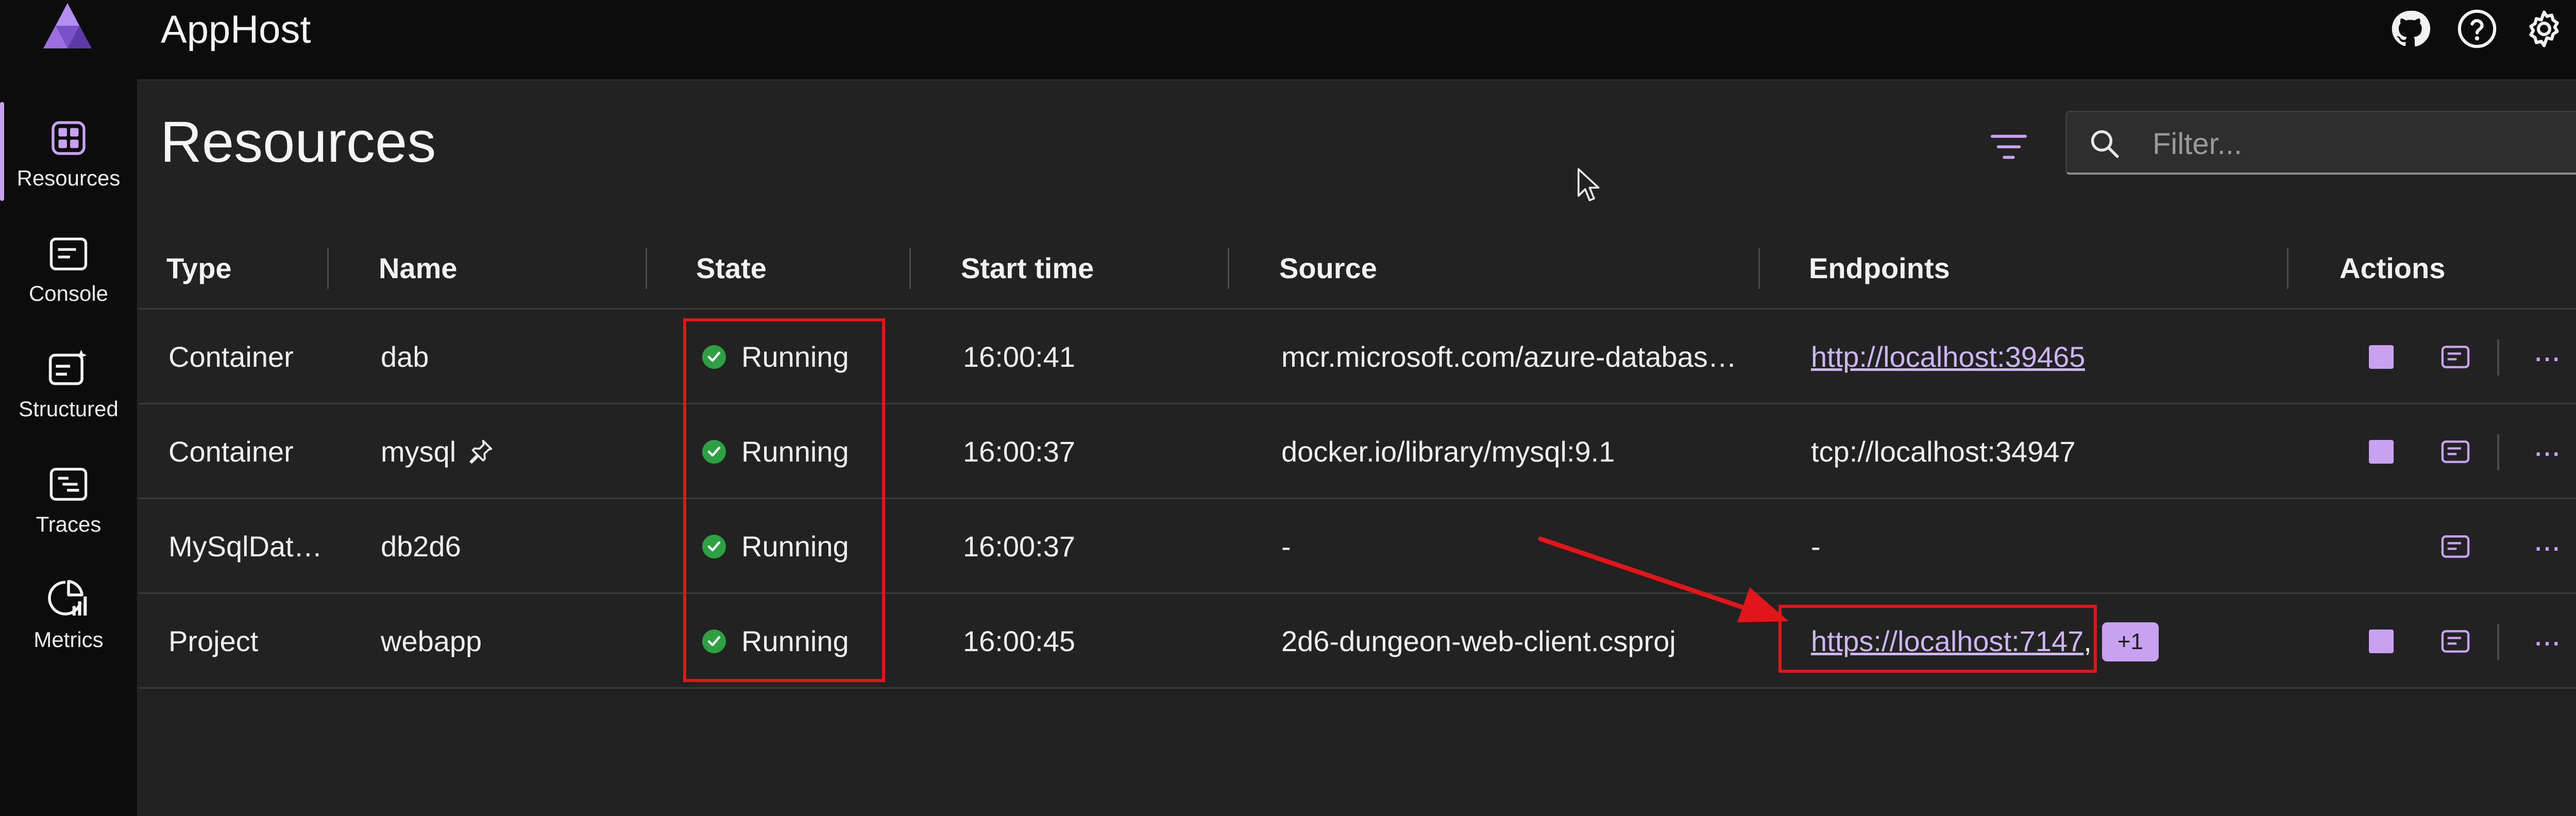  I want to click on column-header-start-time: Start time, so click(1027, 268).